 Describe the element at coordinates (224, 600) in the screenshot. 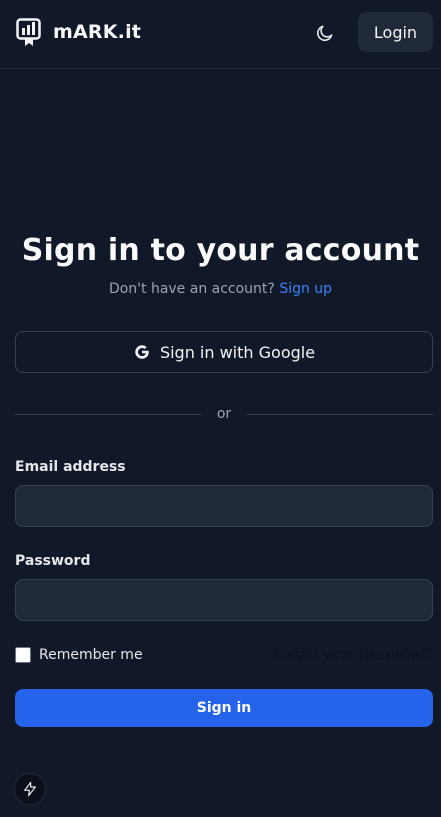

I see `password-field` at that location.